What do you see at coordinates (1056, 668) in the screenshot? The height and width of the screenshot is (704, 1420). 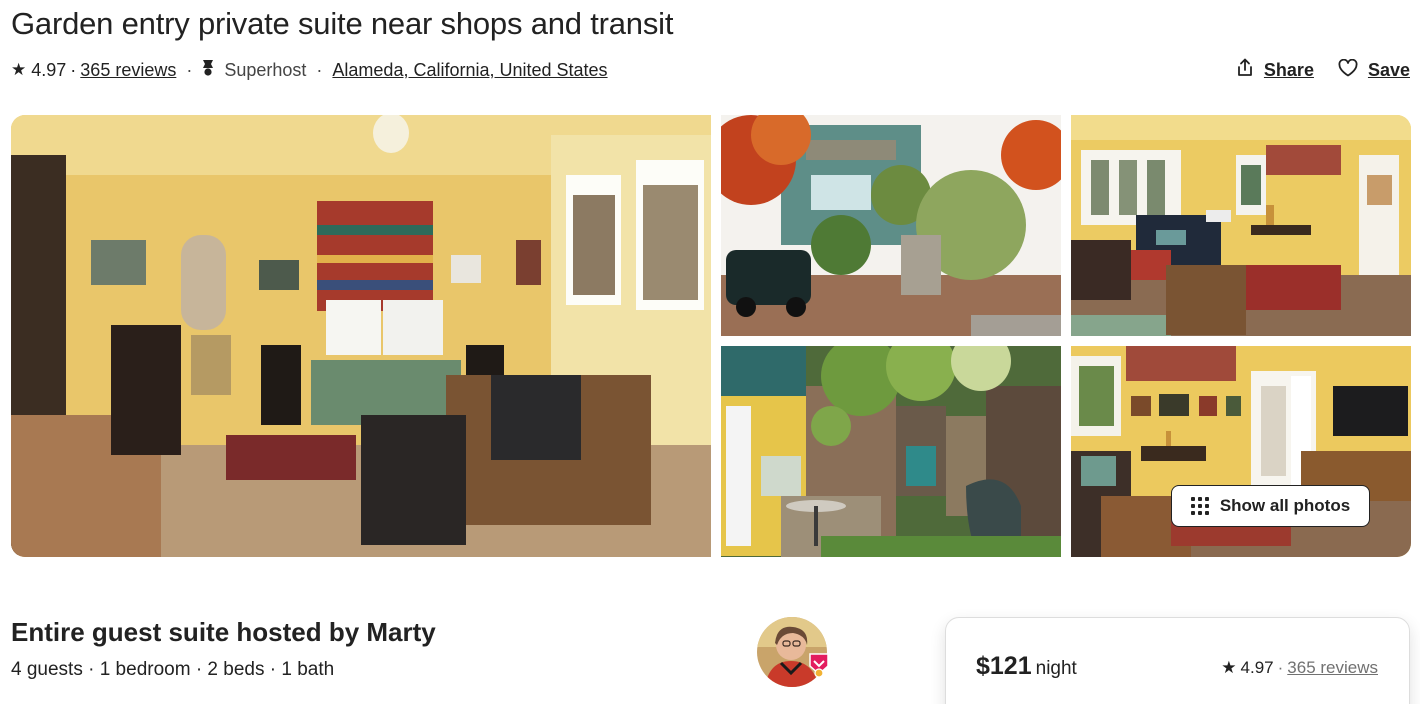 I see `price-unit: night` at bounding box center [1056, 668].